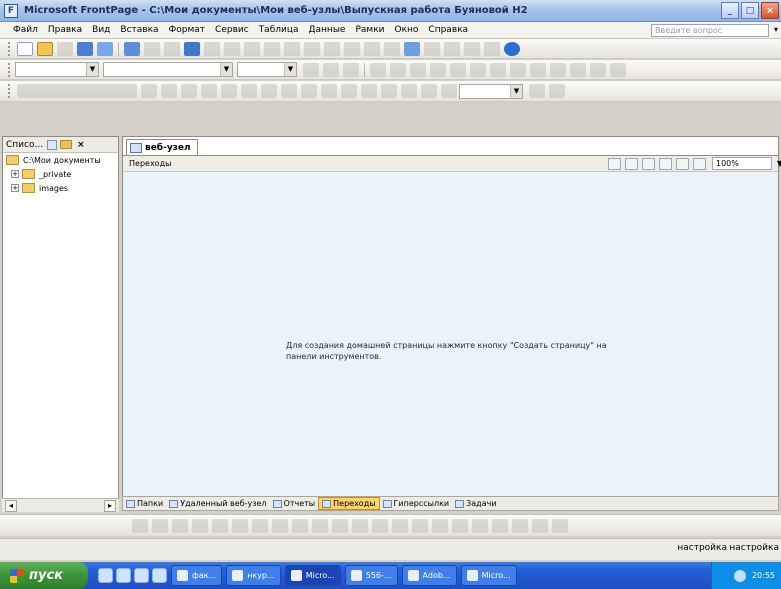 This screenshot has width=781, height=589. I want to click on tree-root: C:\Мои документы, so click(60, 160).